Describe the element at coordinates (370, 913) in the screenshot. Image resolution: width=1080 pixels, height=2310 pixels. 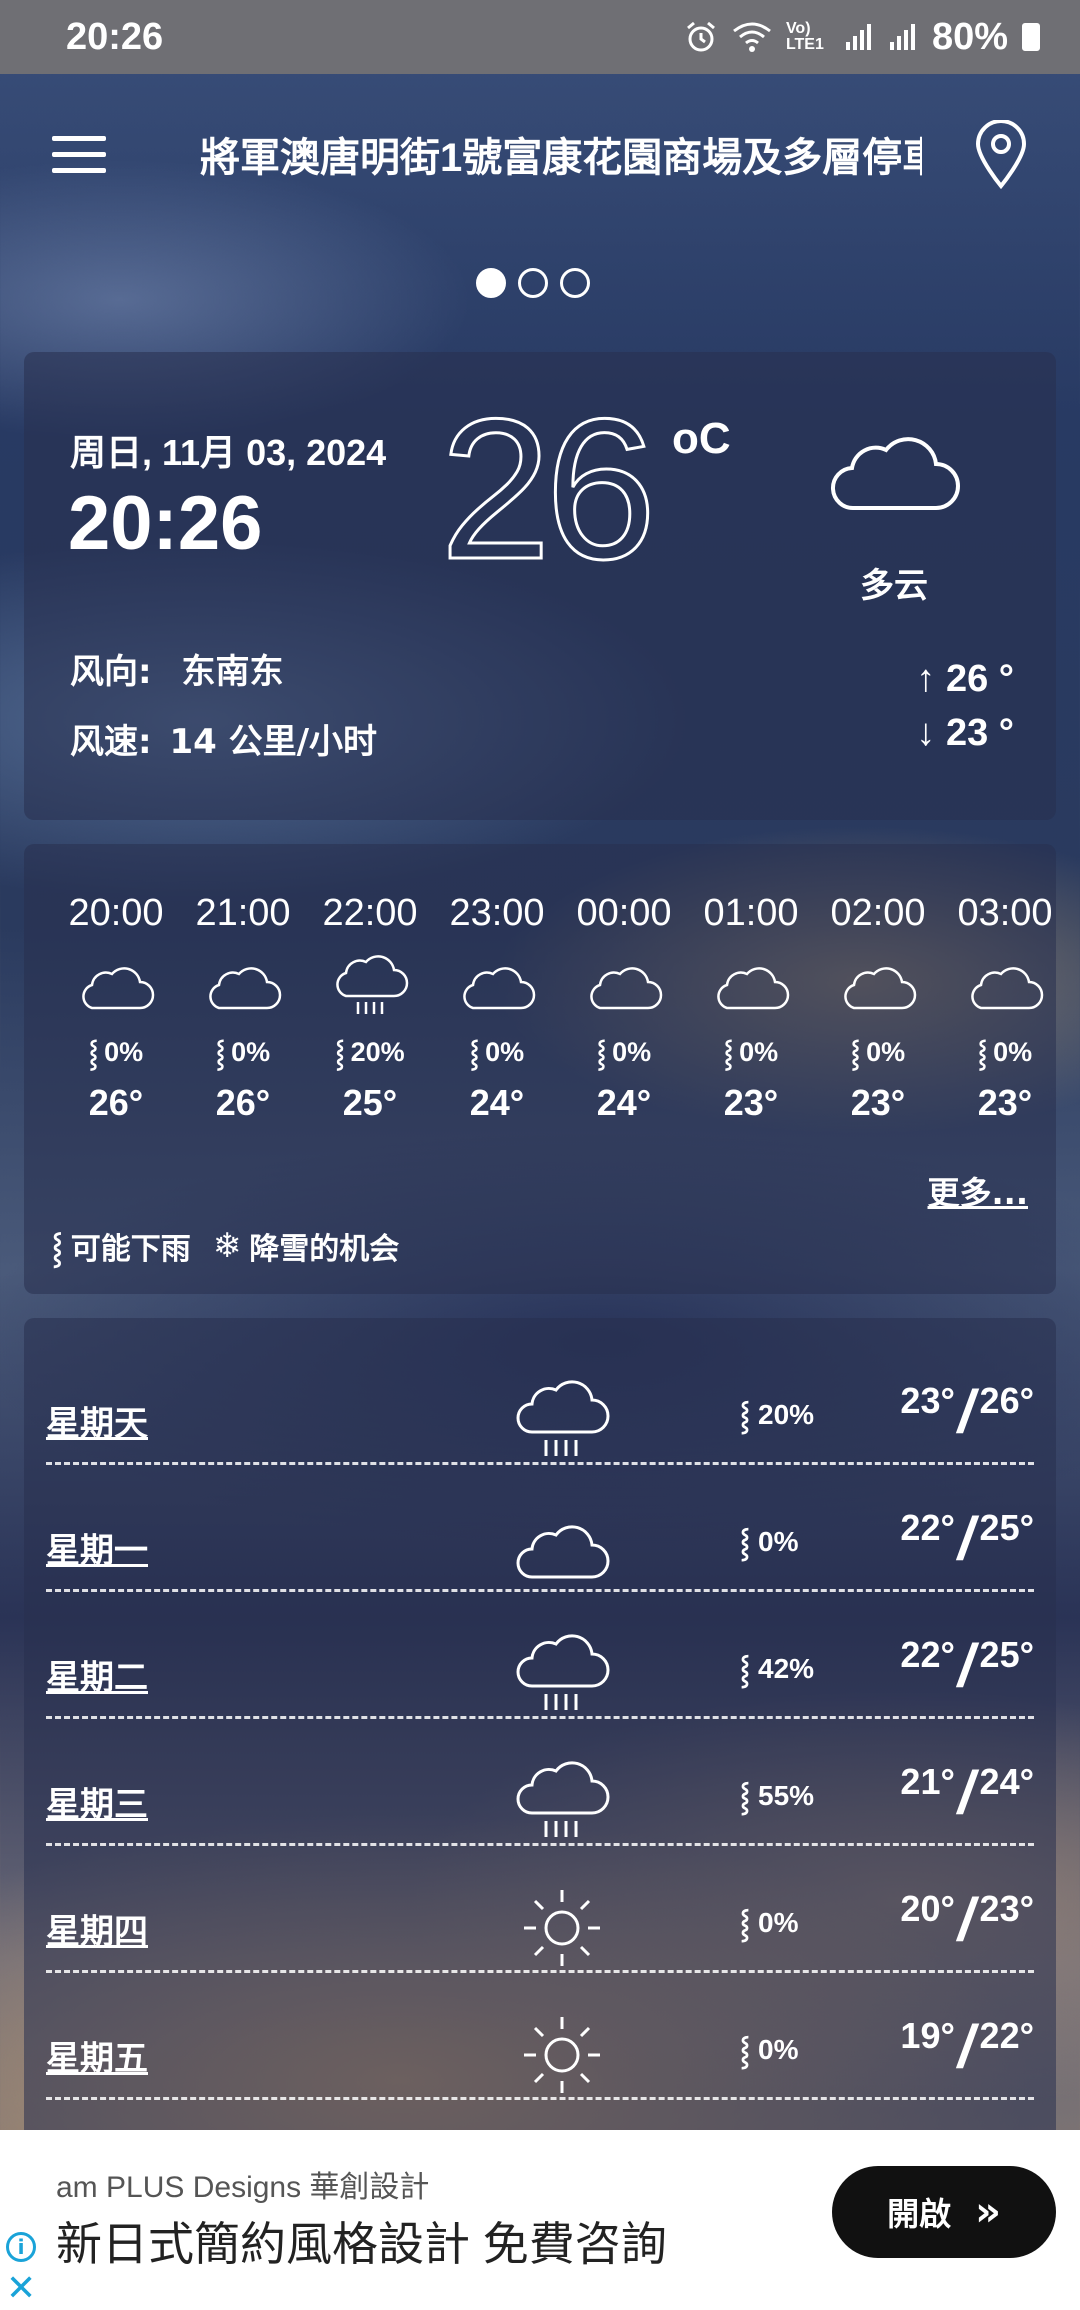
I see `hour-time: 22:00` at that location.